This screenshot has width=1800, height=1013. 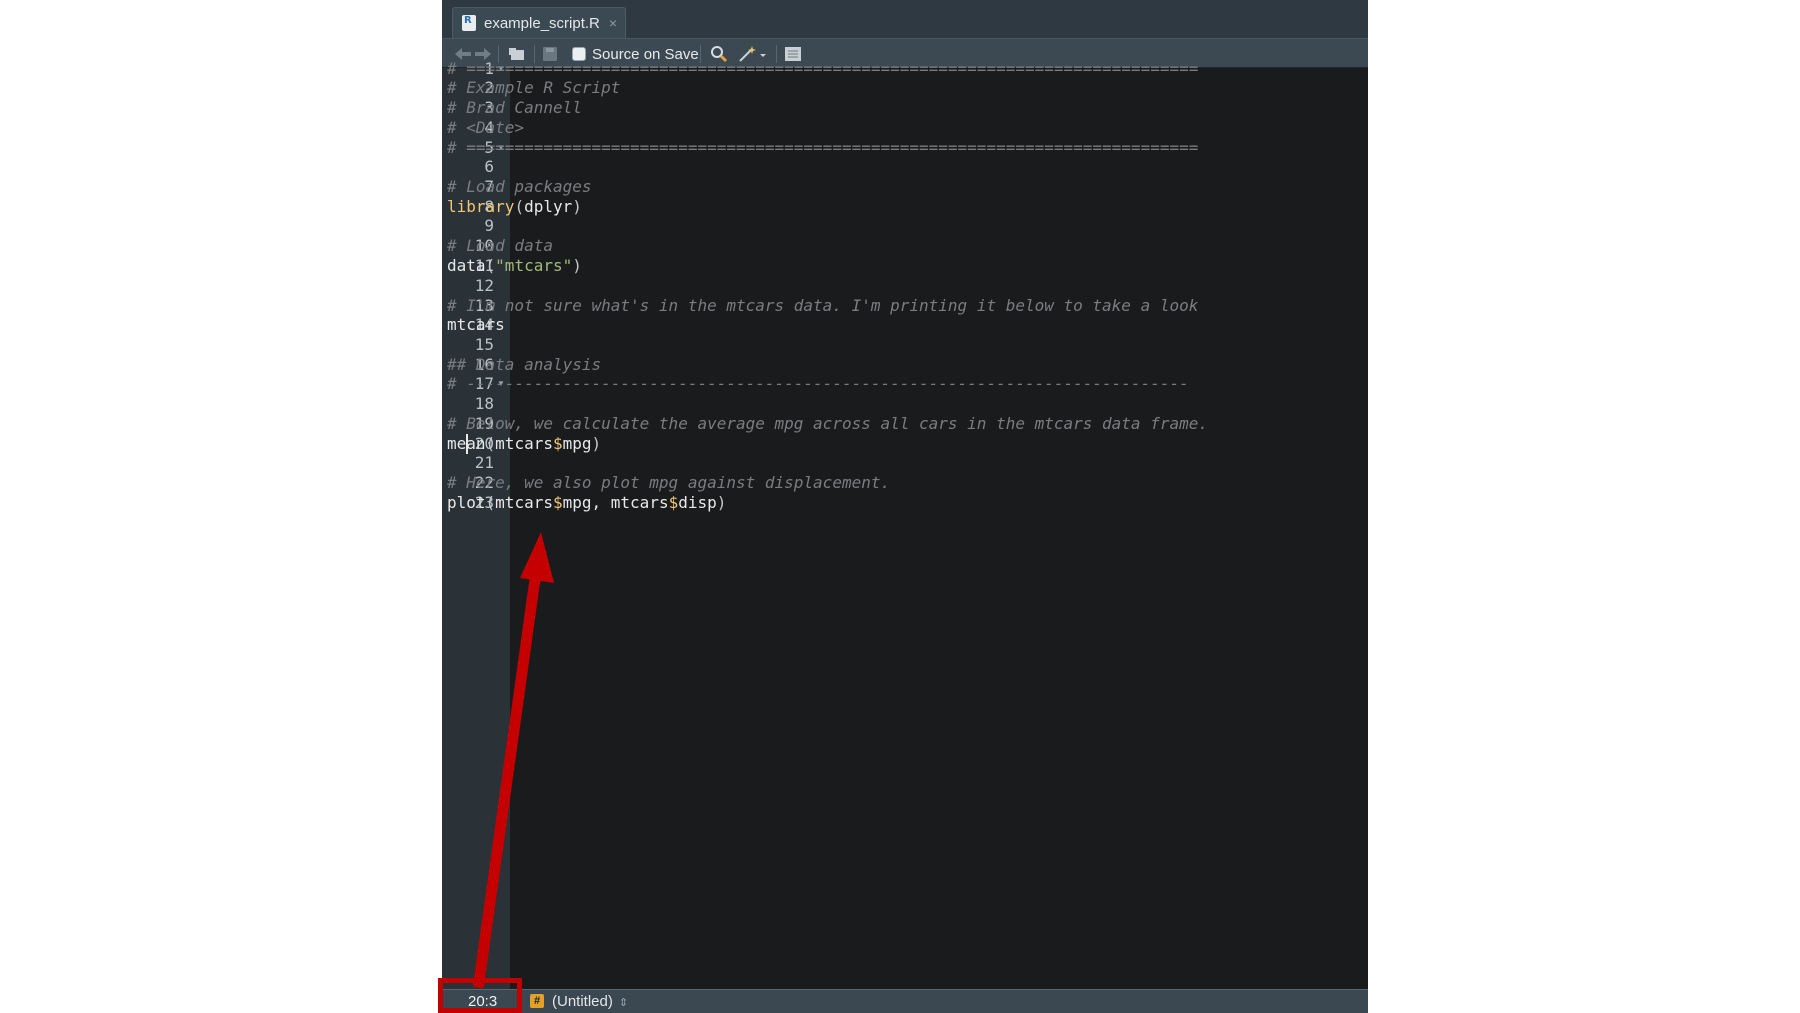 I want to click on function-token: plot, so click(x=466, y=502).